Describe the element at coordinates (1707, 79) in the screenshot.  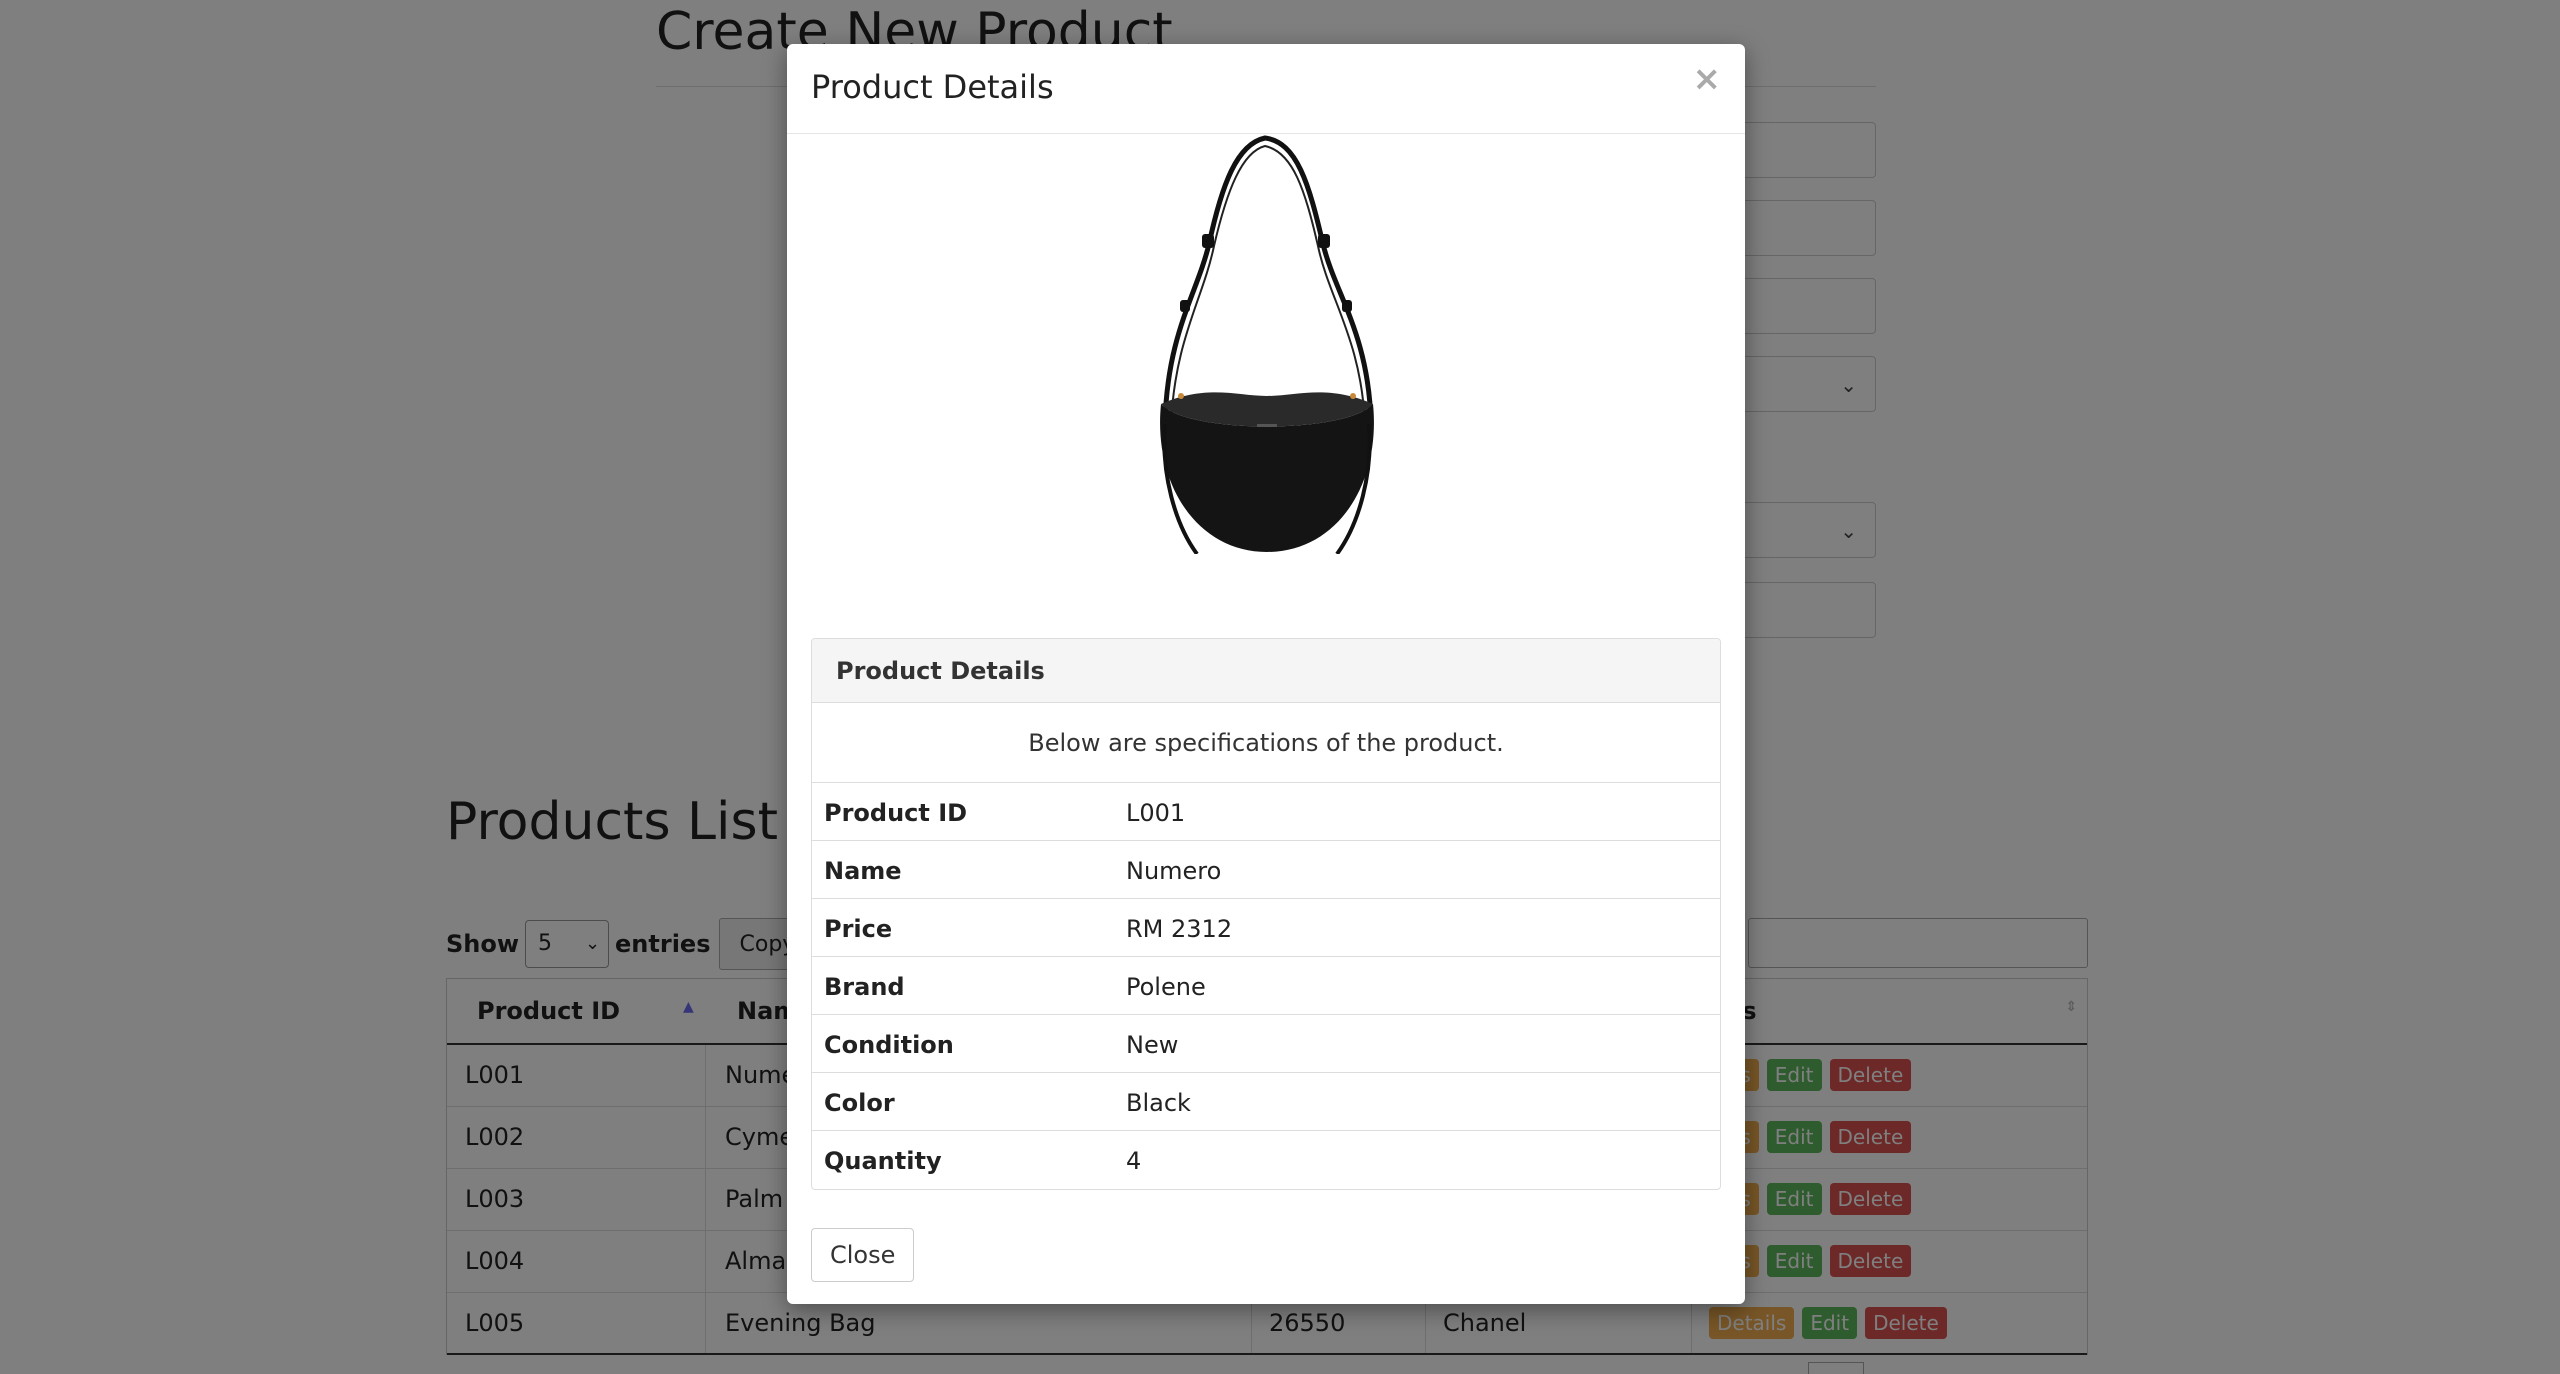
I see `close-icon: ×` at that location.